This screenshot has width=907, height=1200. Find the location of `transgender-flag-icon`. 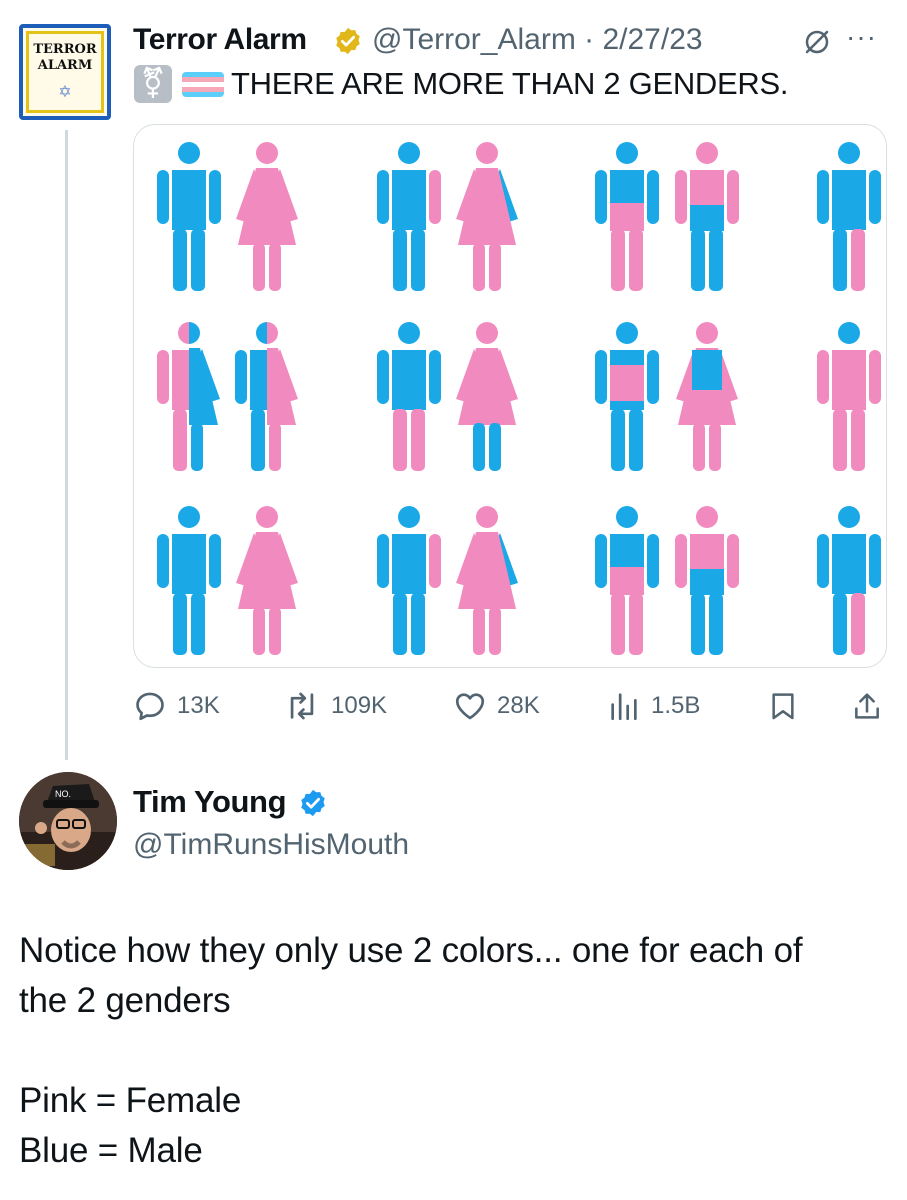

transgender-flag-icon is located at coordinates (203, 84).